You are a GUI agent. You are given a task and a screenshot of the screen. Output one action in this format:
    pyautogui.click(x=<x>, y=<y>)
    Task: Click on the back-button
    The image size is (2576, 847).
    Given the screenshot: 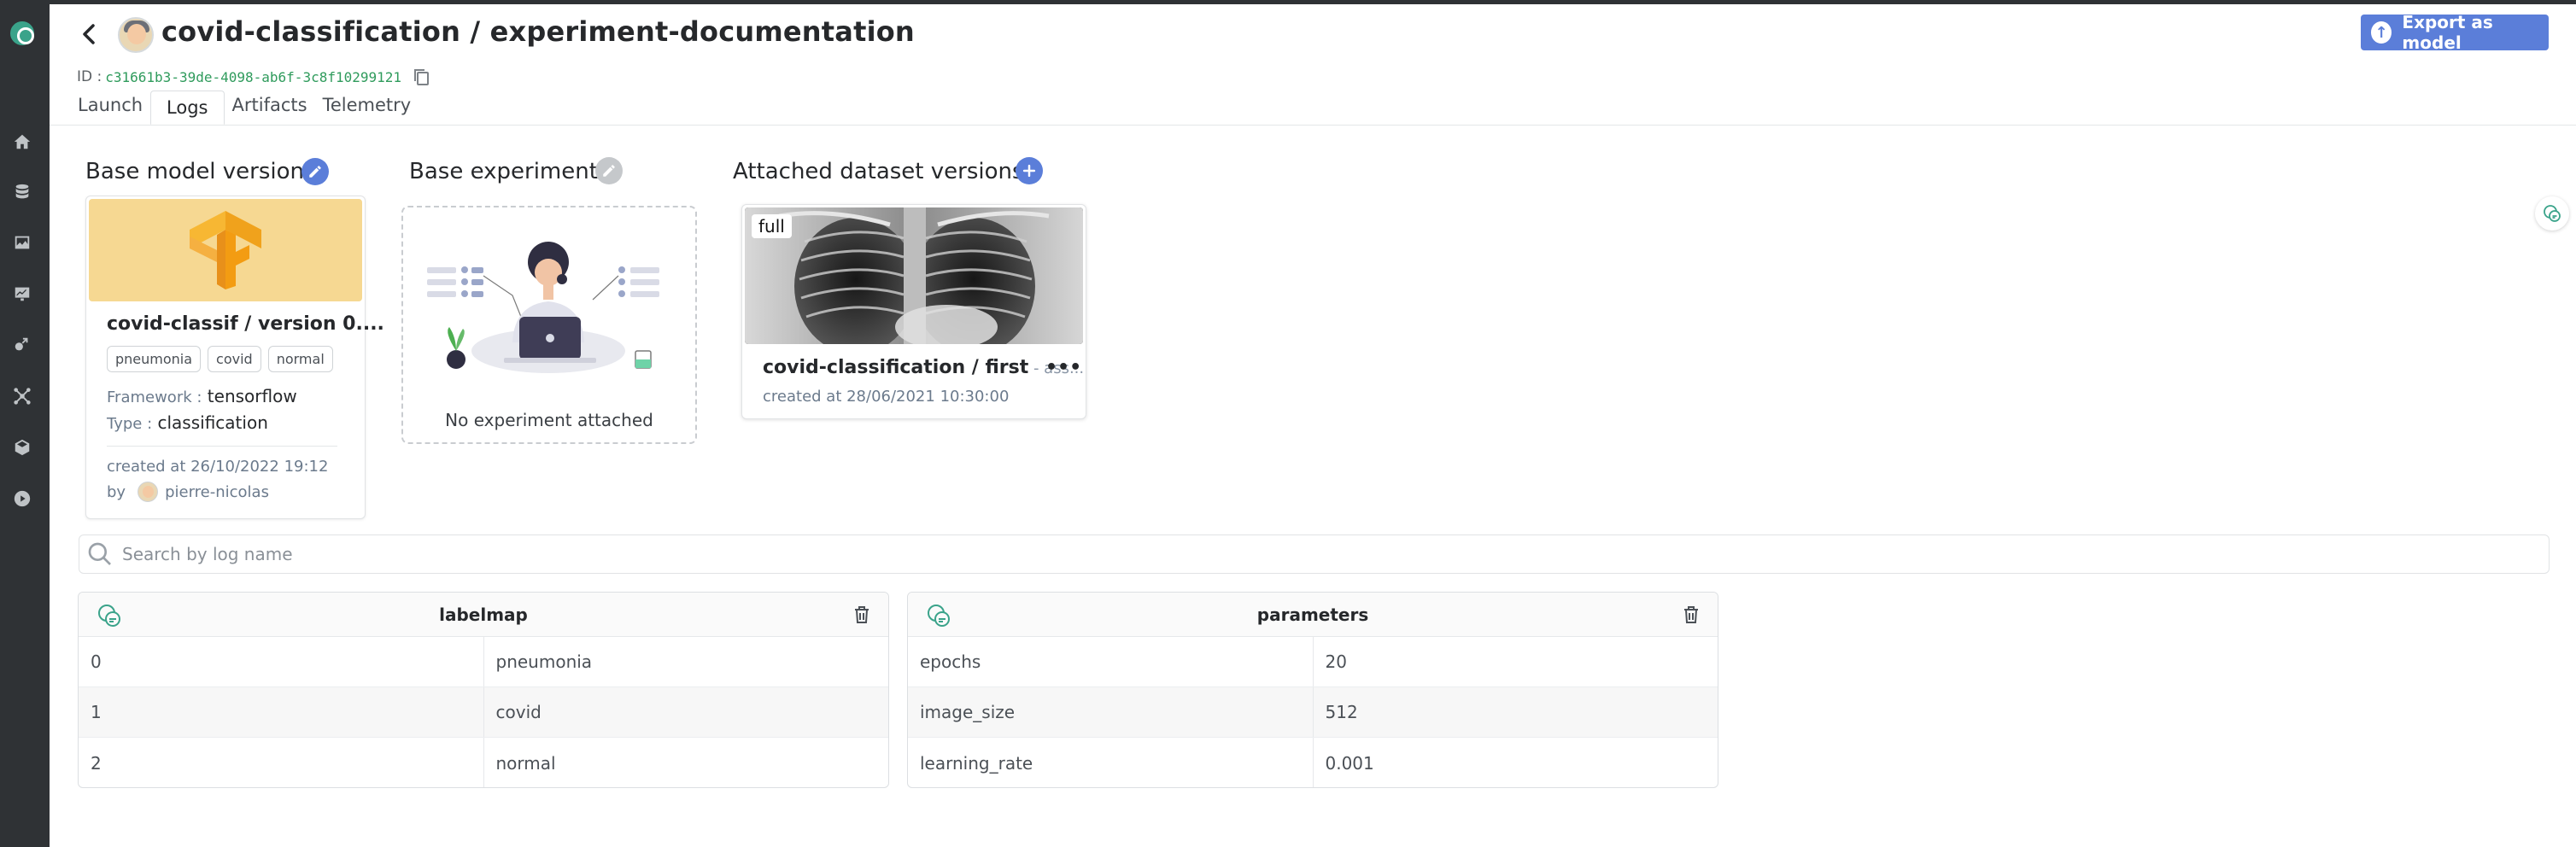 What is the action you would take?
    pyautogui.click(x=89, y=34)
    